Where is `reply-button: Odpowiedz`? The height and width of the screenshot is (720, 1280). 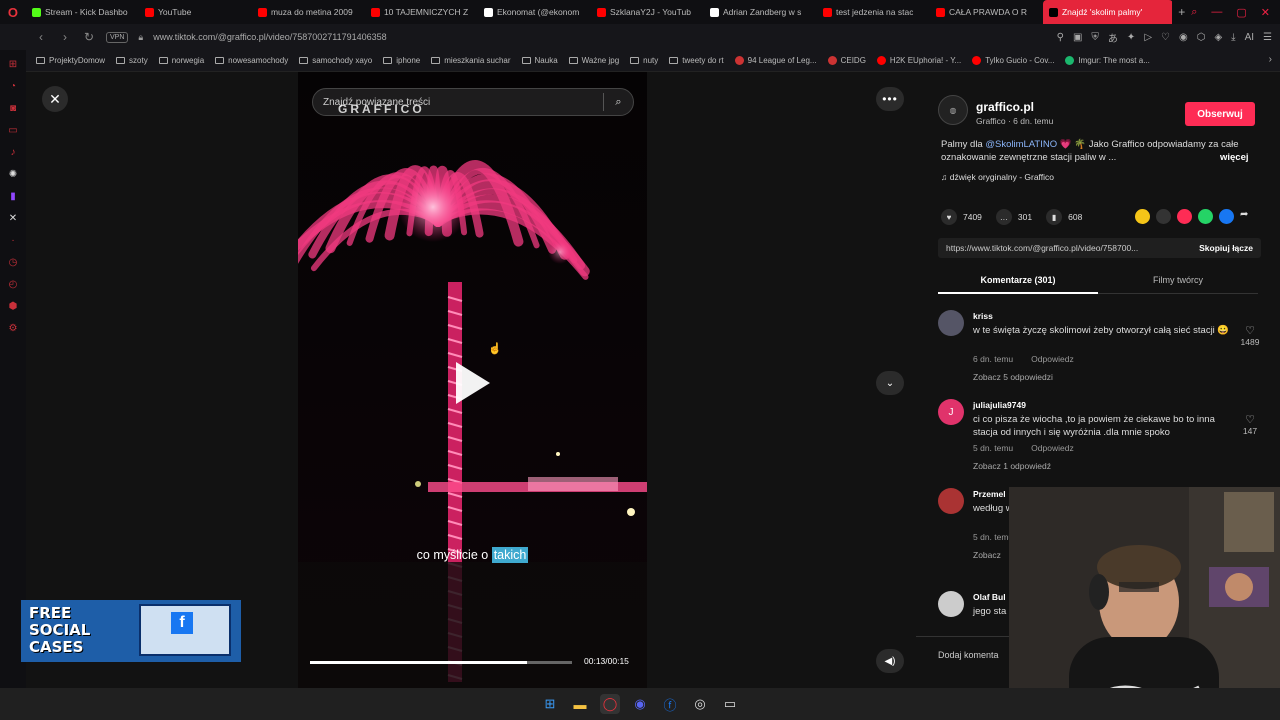
reply-button: Odpowiedz is located at coordinates (1052, 359).